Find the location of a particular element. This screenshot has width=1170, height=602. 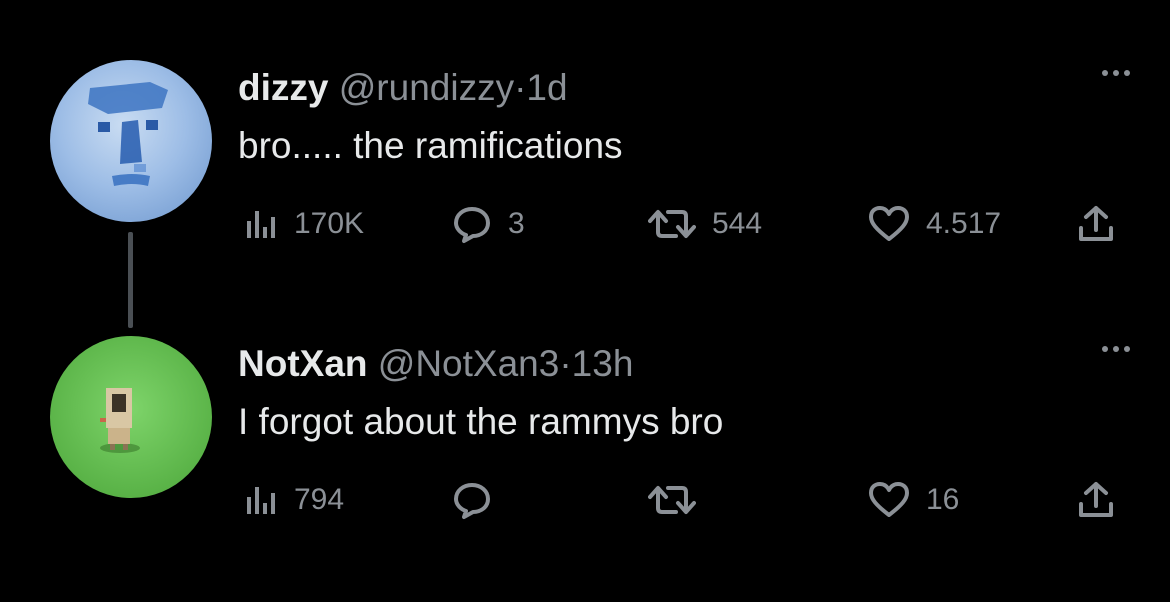

reply-button: 3 is located at coordinates (488, 224).